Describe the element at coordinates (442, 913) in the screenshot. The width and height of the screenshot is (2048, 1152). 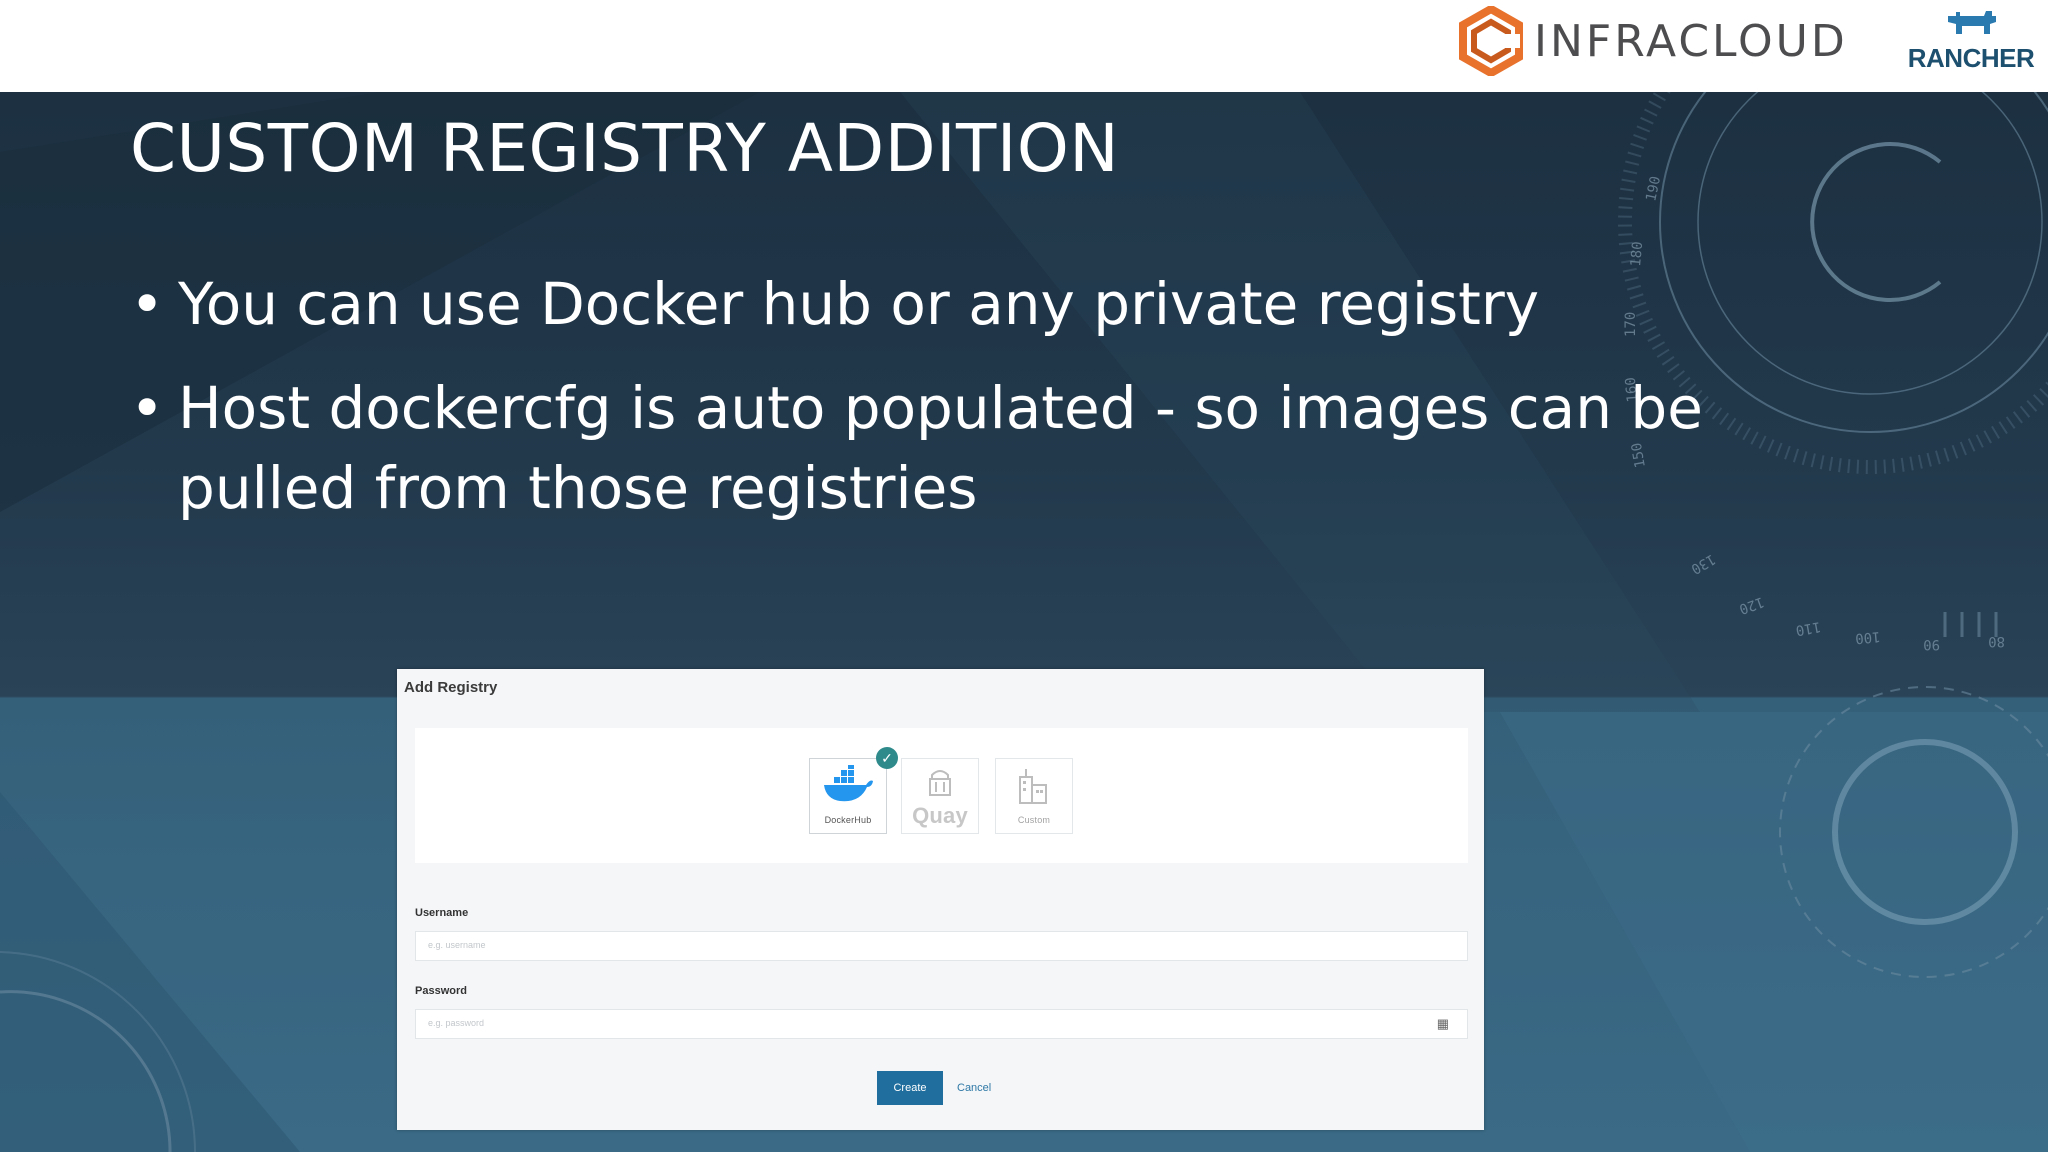
I see `username-label: Username` at that location.